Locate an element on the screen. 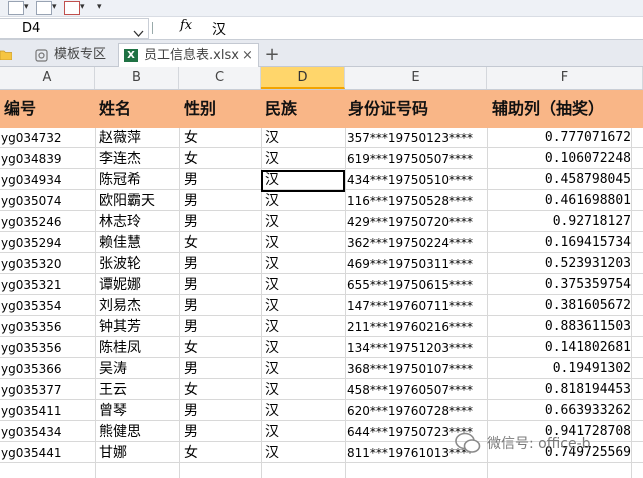  cell-lottery-value: 0.141802681 is located at coordinates (559, 348).